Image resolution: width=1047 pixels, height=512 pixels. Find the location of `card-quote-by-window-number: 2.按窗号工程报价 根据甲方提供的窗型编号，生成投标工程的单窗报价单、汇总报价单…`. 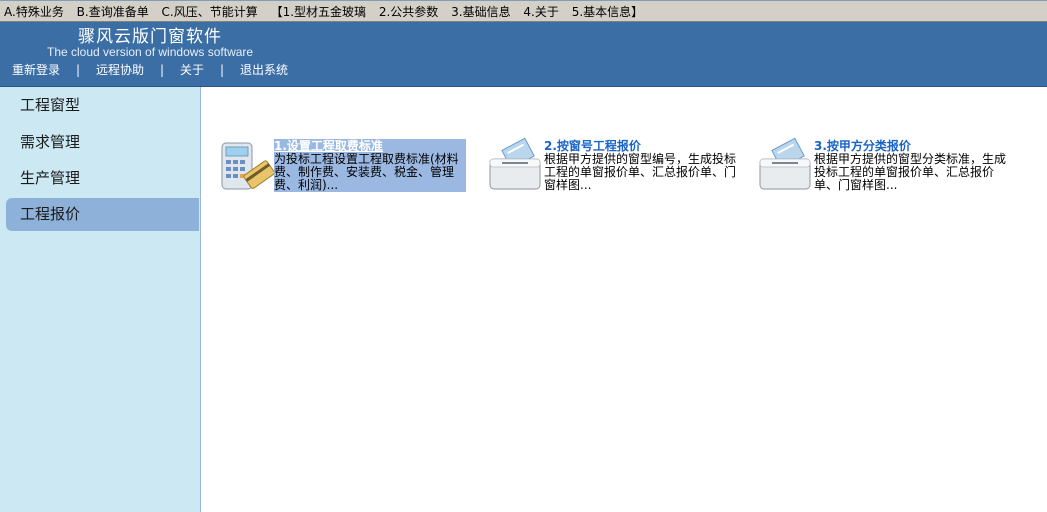

card-quote-by-window-number: 2.按窗号工程报价 根据甲方提供的窗型编号，生成投标工程的单窗报价单、汇总报价单… is located at coordinates (613, 167).